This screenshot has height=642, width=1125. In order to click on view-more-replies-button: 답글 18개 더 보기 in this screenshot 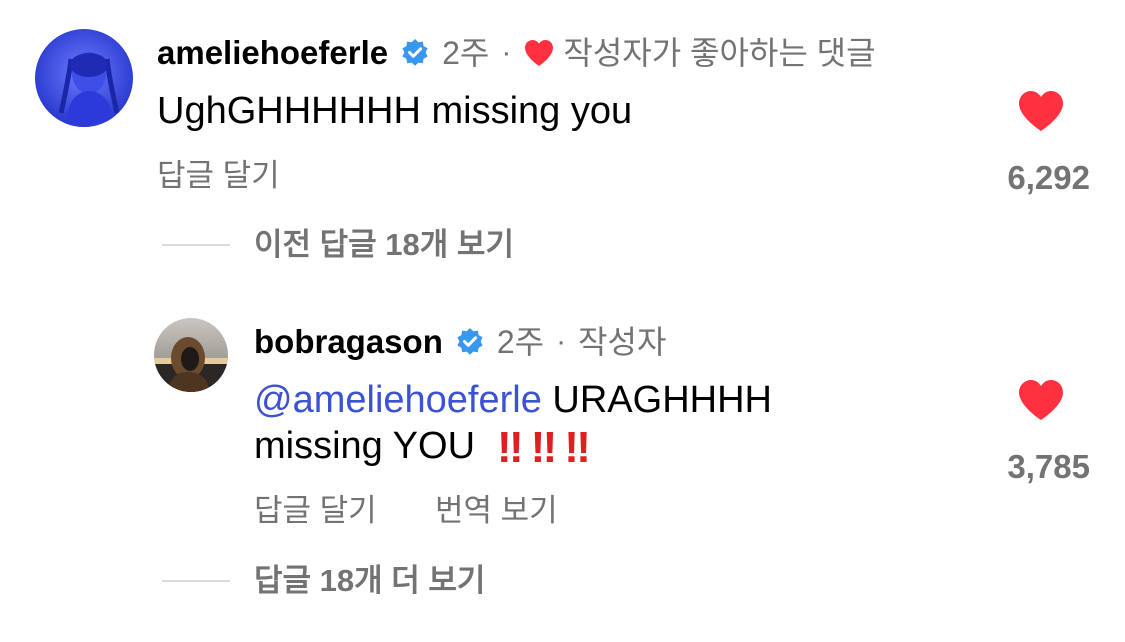, I will do `click(369, 581)`.